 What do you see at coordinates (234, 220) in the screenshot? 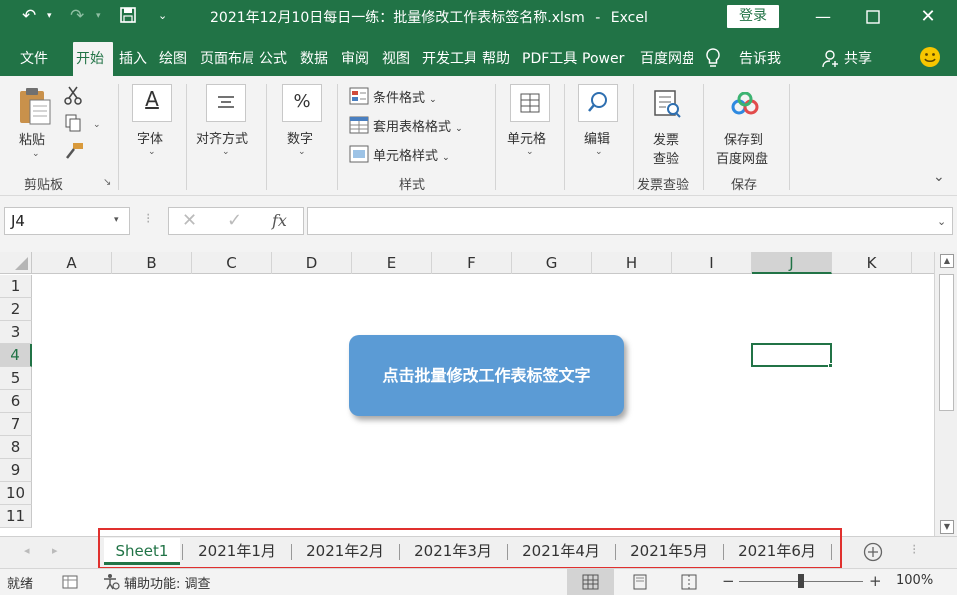
I see `confirm-entry-icon: ✓` at bounding box center [234, 220].